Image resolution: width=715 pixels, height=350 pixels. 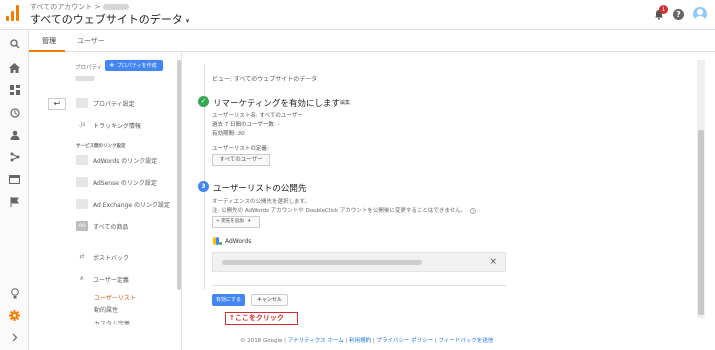 I want to click on step-number-badge: 3, so click(x=203, y=186).